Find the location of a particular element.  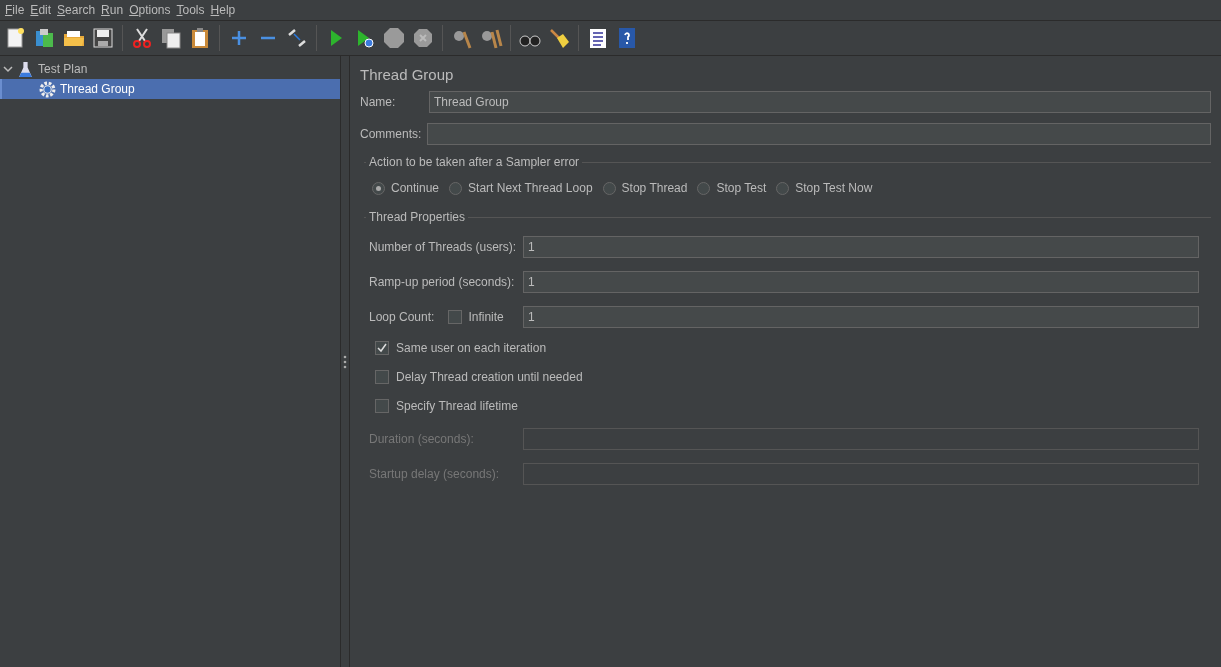

checkbox-label: Delay Thread creation until needed is located at coordinates (489, 377).